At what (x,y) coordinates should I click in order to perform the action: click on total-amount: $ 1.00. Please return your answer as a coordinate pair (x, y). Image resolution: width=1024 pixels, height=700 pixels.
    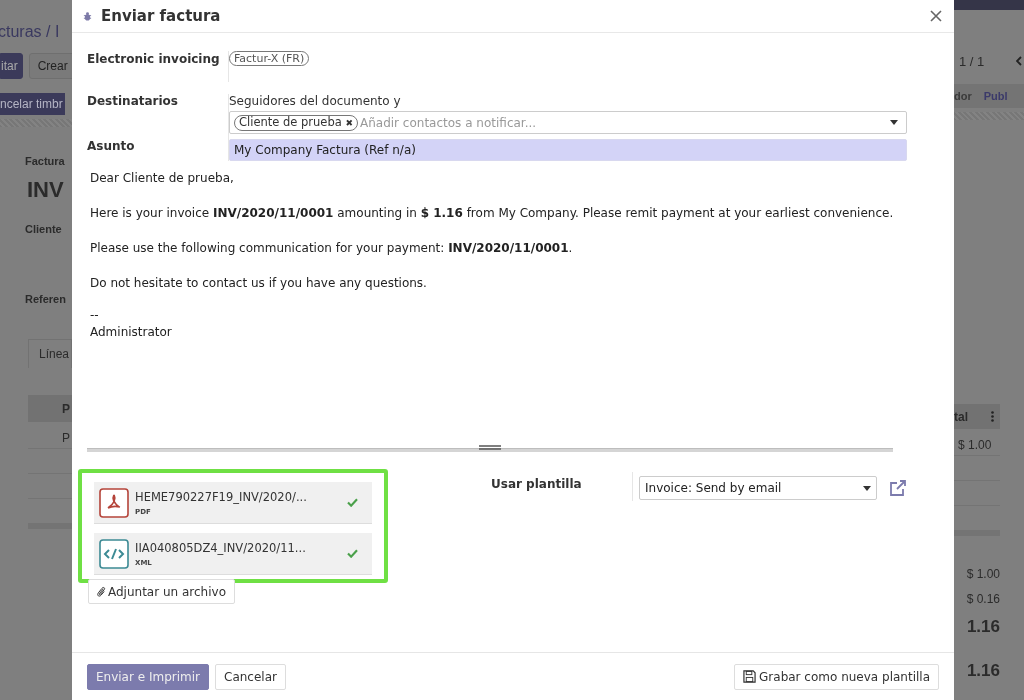
    Looking at the image, I should click on (983, 574).